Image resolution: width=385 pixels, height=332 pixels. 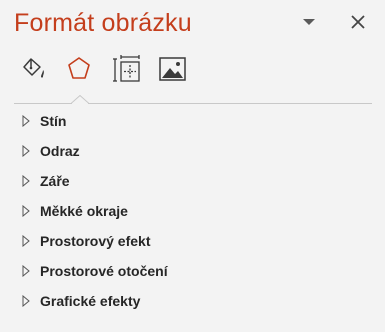 I want to click on section-artistic-effects: Grafické efekty, so click(x=192, y=302).